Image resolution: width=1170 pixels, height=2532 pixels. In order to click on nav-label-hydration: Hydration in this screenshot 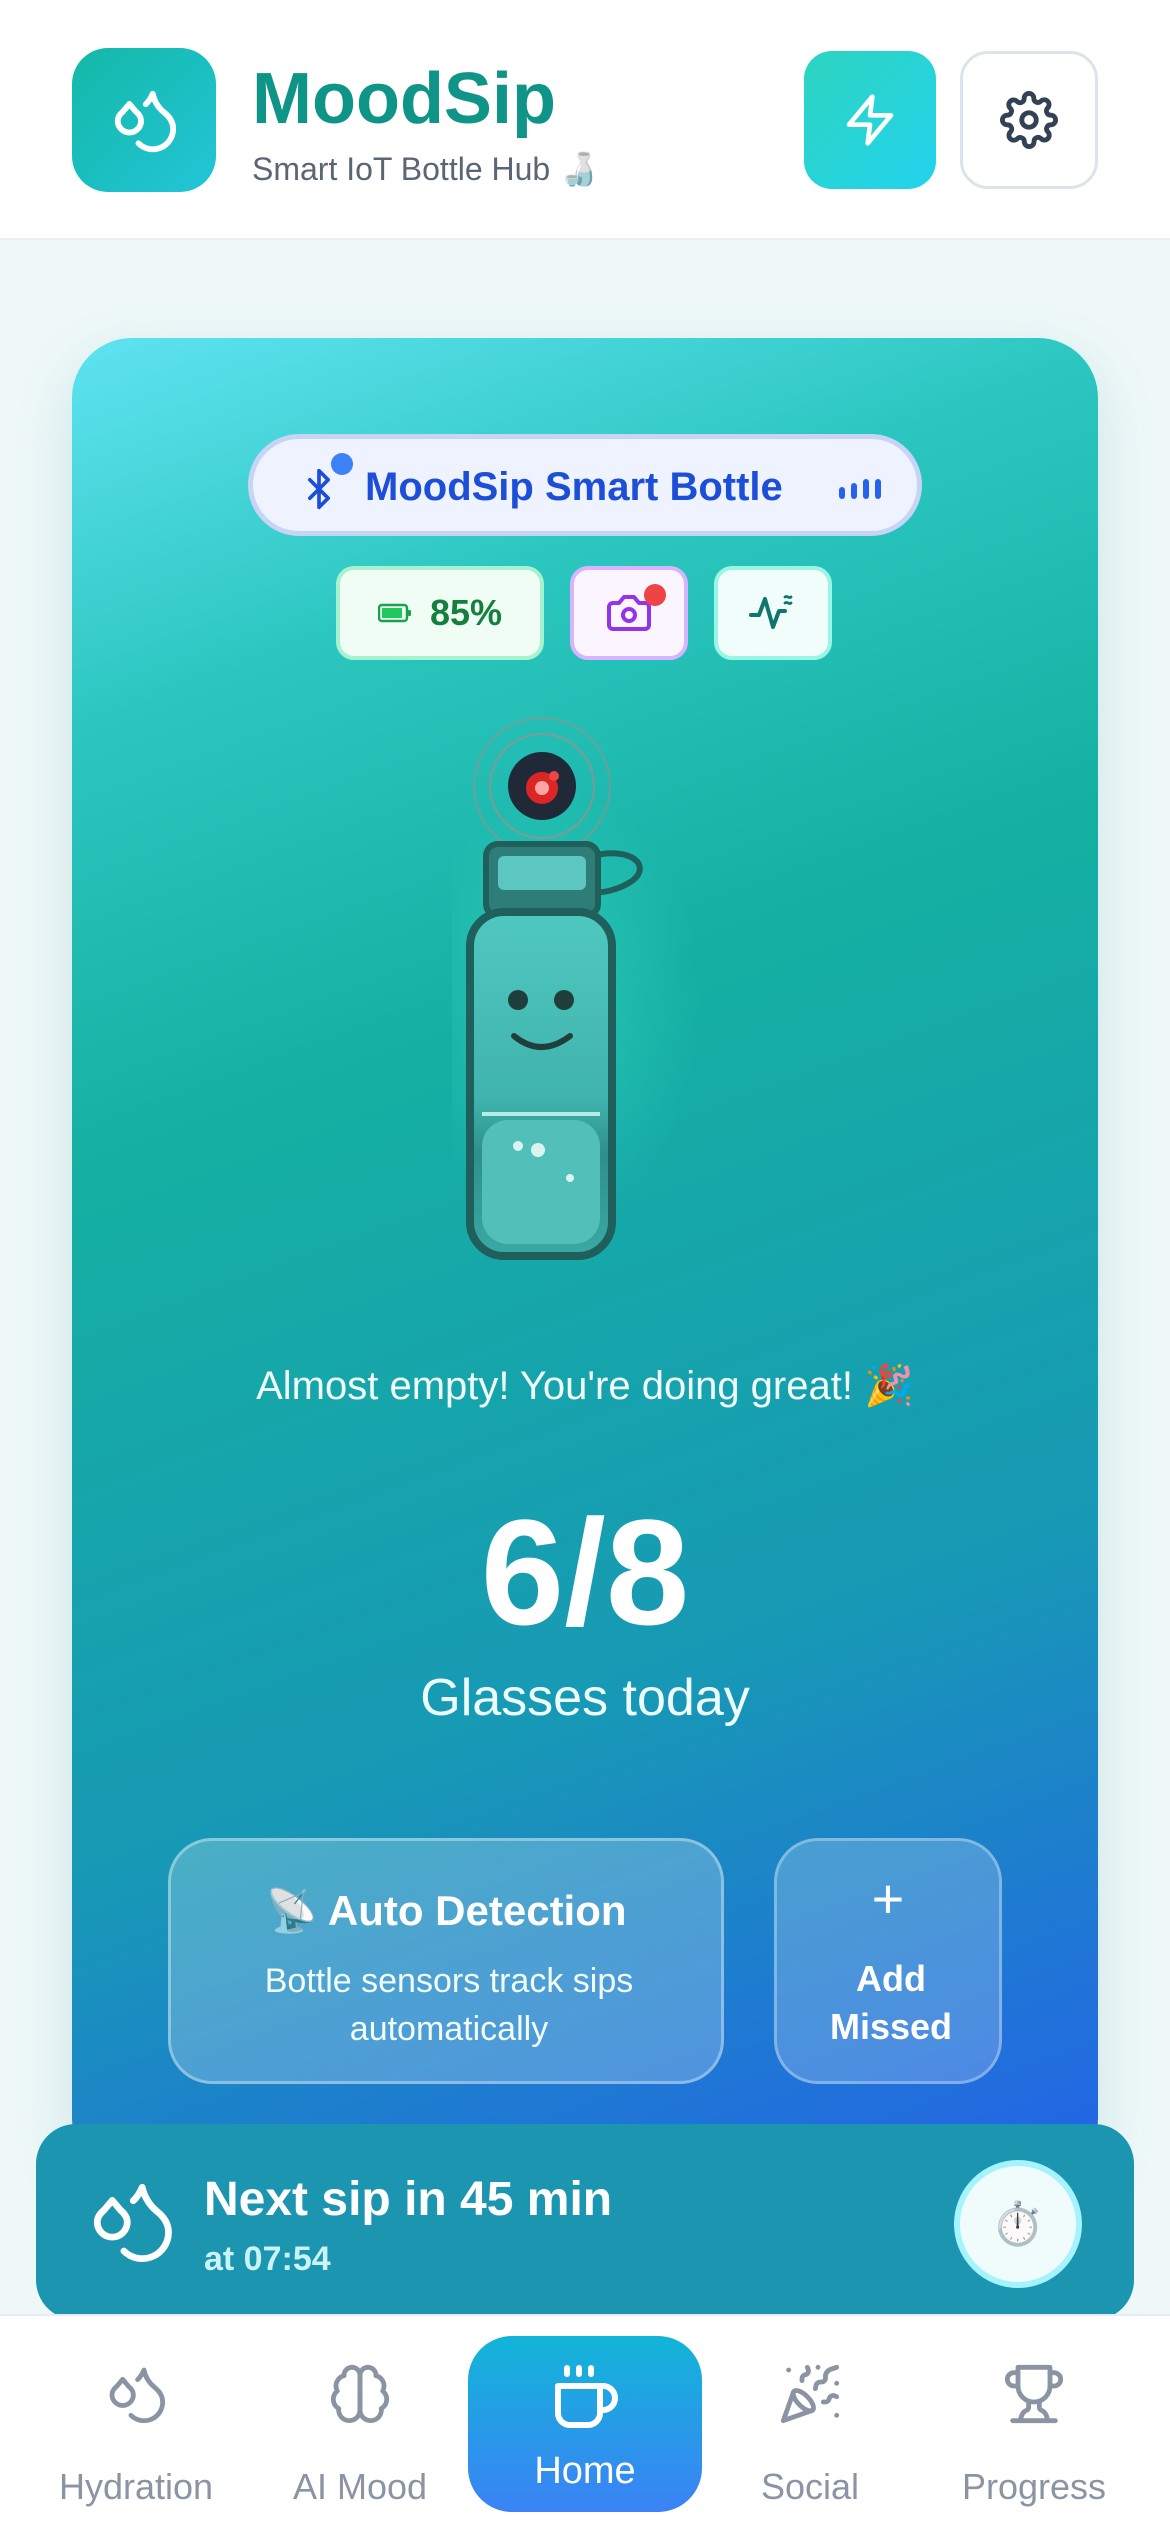, I will do `click(136, 2486)`.